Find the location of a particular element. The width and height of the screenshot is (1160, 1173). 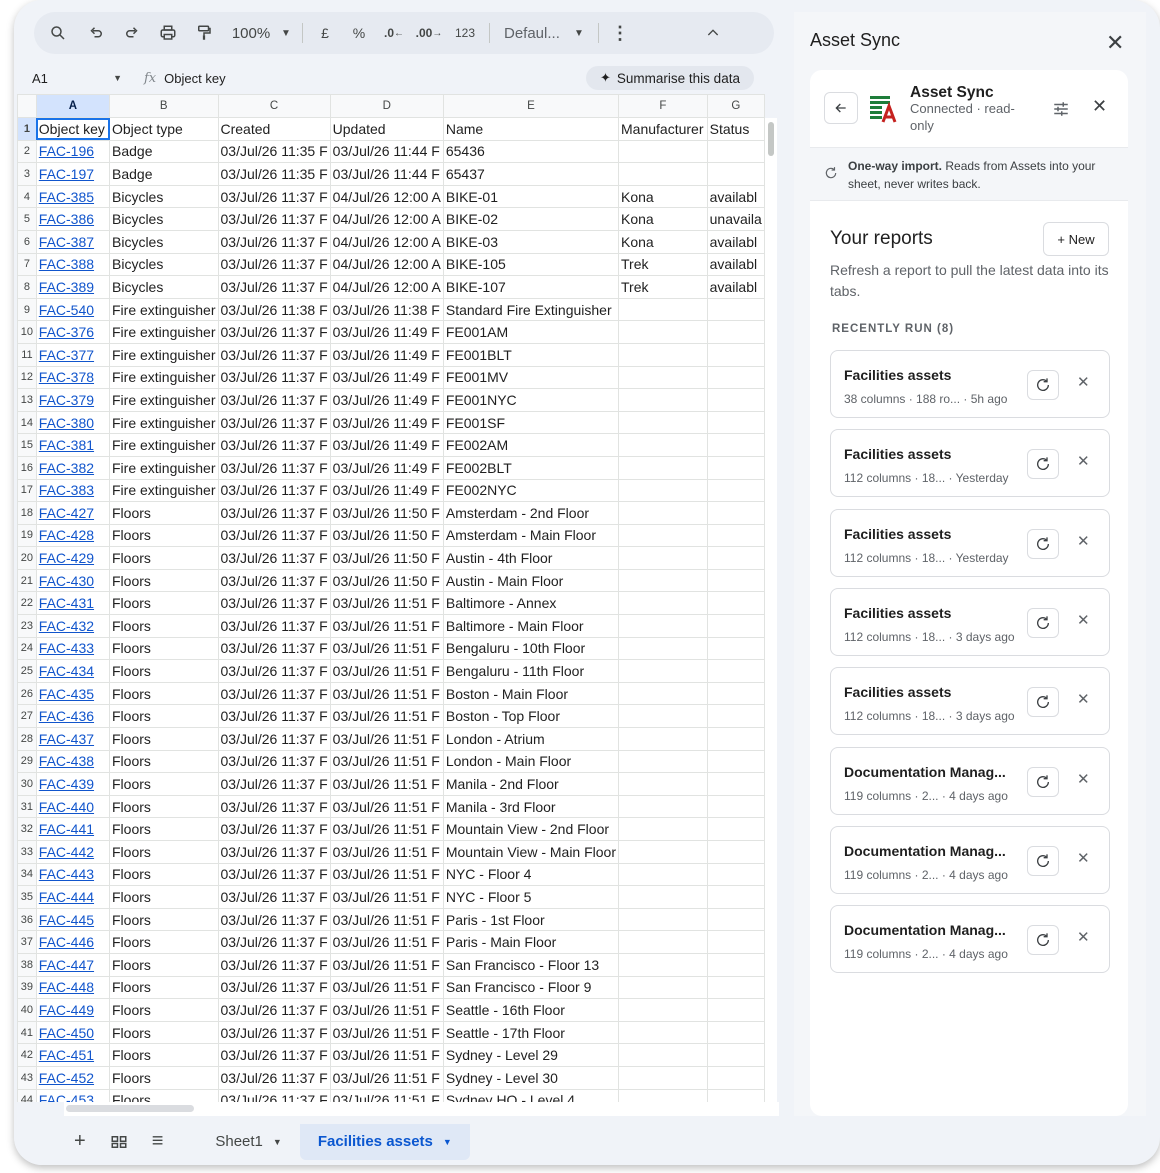

cell: NYC - Floor 4 is located at coordinates (531, 874).